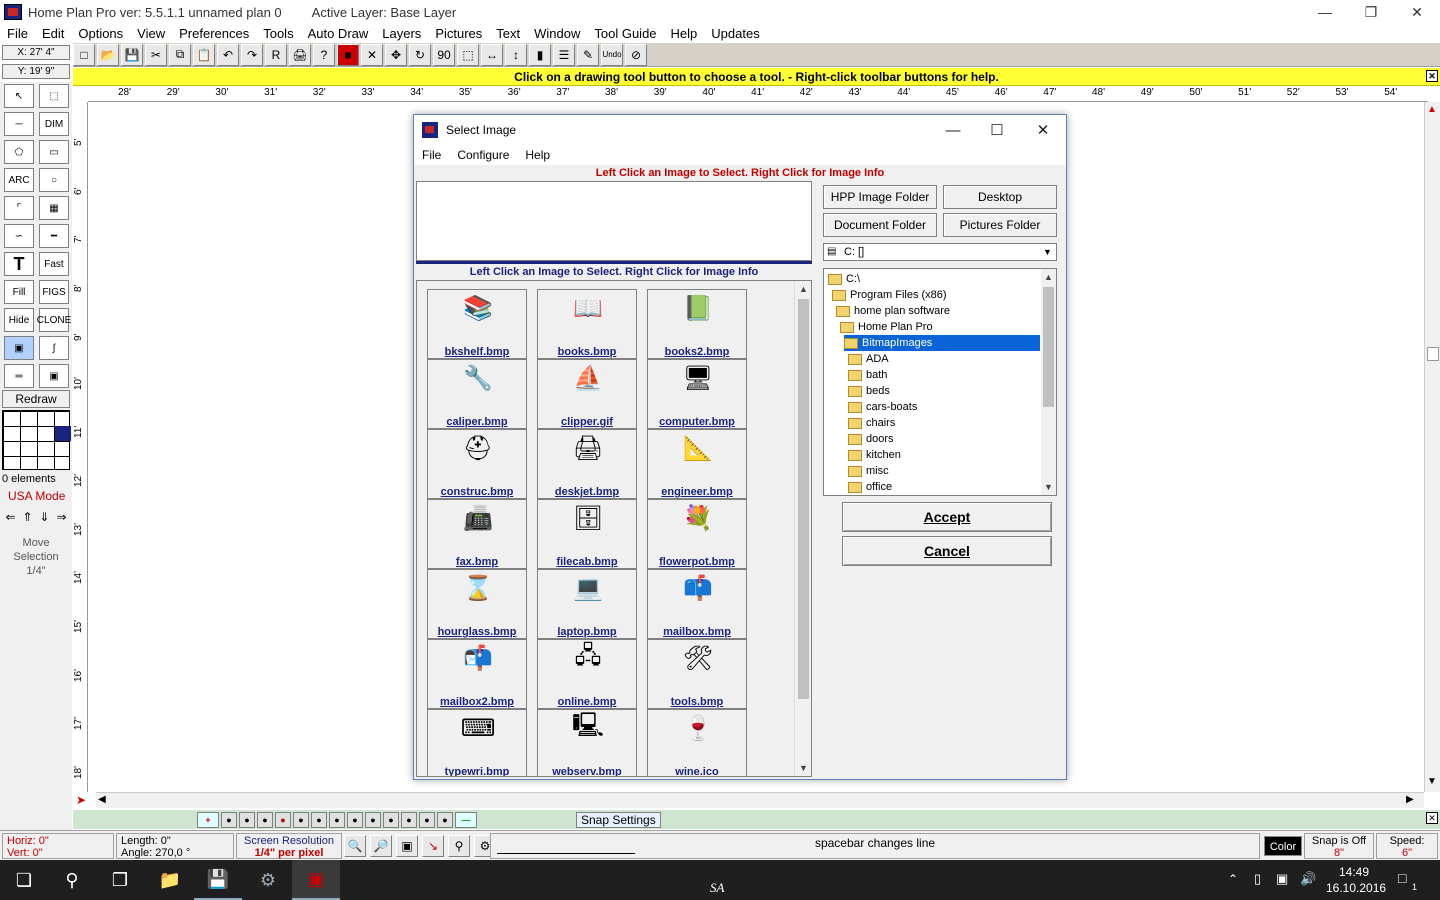 The width and height of the screenshot is (1440, 900). What do you see at coordinates (19, 208) in the screenshot?
I see `door-icon: ⌜` at bounding box center [19, 208].